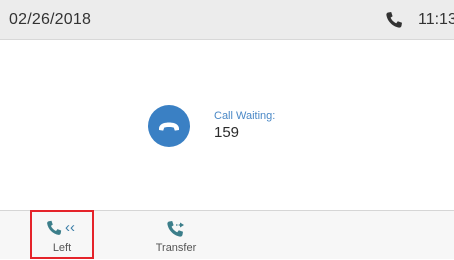 The width and height of the screenshot is (454, 260). What do you see at coordinates (169, 126) in the screenshot?
I see `hang-up-icon` at bounding box center [169, 126].